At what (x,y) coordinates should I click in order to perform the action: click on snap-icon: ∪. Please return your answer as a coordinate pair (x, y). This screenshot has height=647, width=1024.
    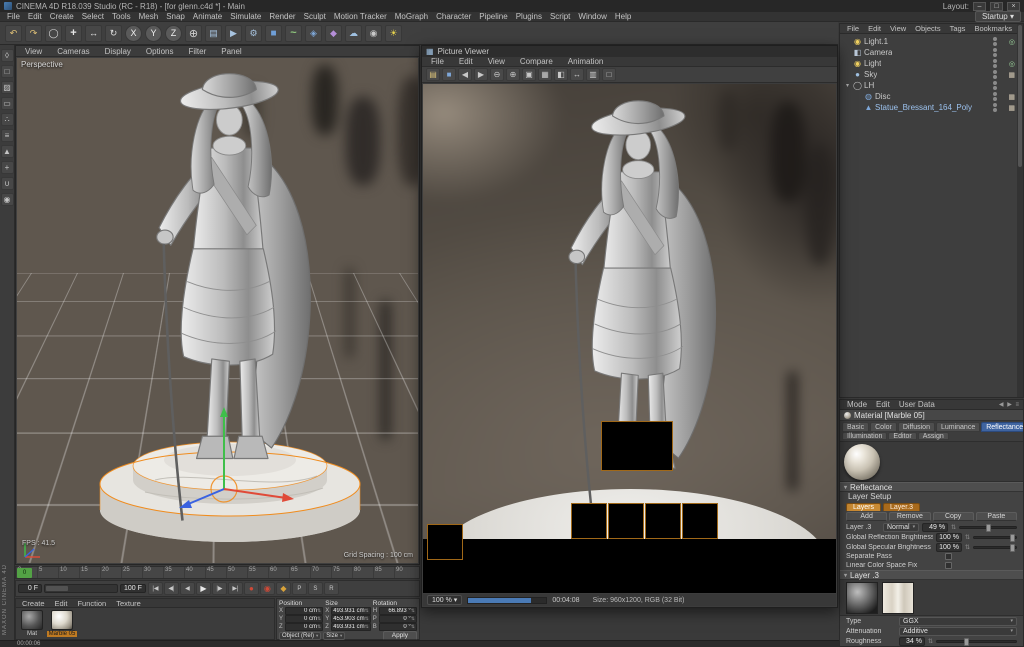
    Looking at the image, I should click on (7, 183).